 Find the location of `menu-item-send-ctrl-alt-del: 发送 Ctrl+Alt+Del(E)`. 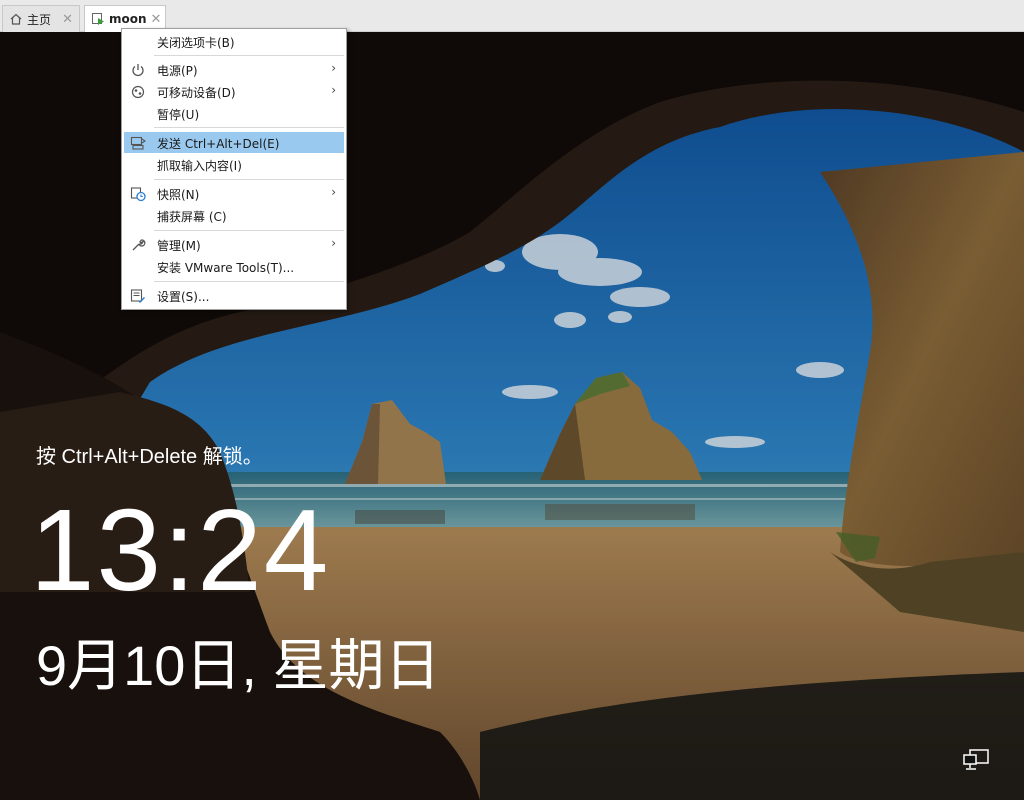

menu-item-send-ctrl-alt-del: 发送 Ctrl+Alt+Del(E) is located at coordinates (234, 142).